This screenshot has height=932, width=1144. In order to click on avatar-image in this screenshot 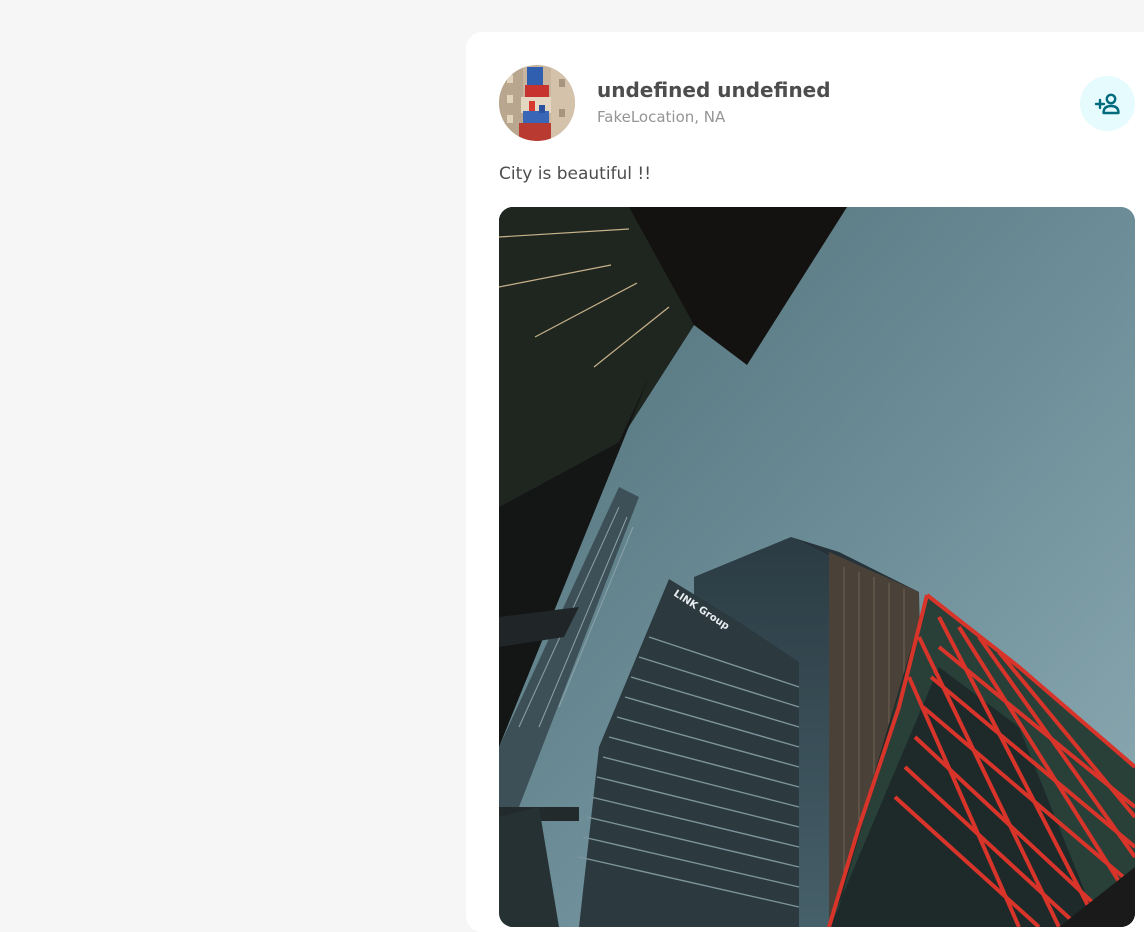, I will do `click(537, 103)`.